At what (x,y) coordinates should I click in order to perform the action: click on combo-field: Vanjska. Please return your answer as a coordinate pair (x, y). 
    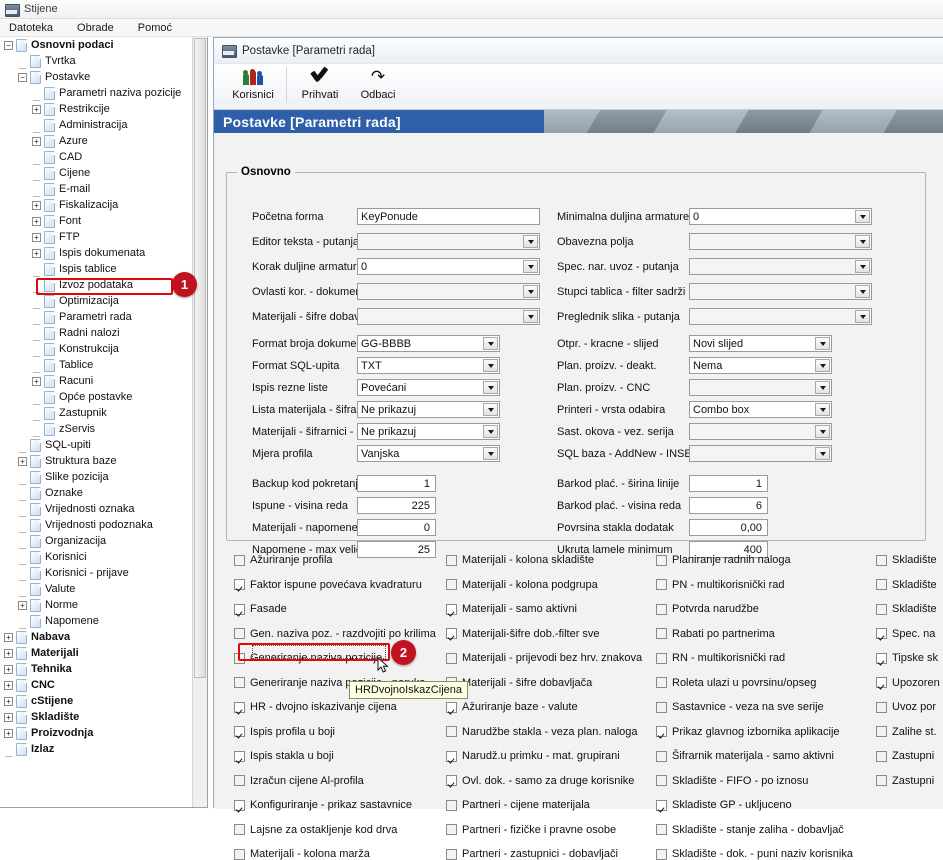
    Looking at the image, I should click on (428, 453).